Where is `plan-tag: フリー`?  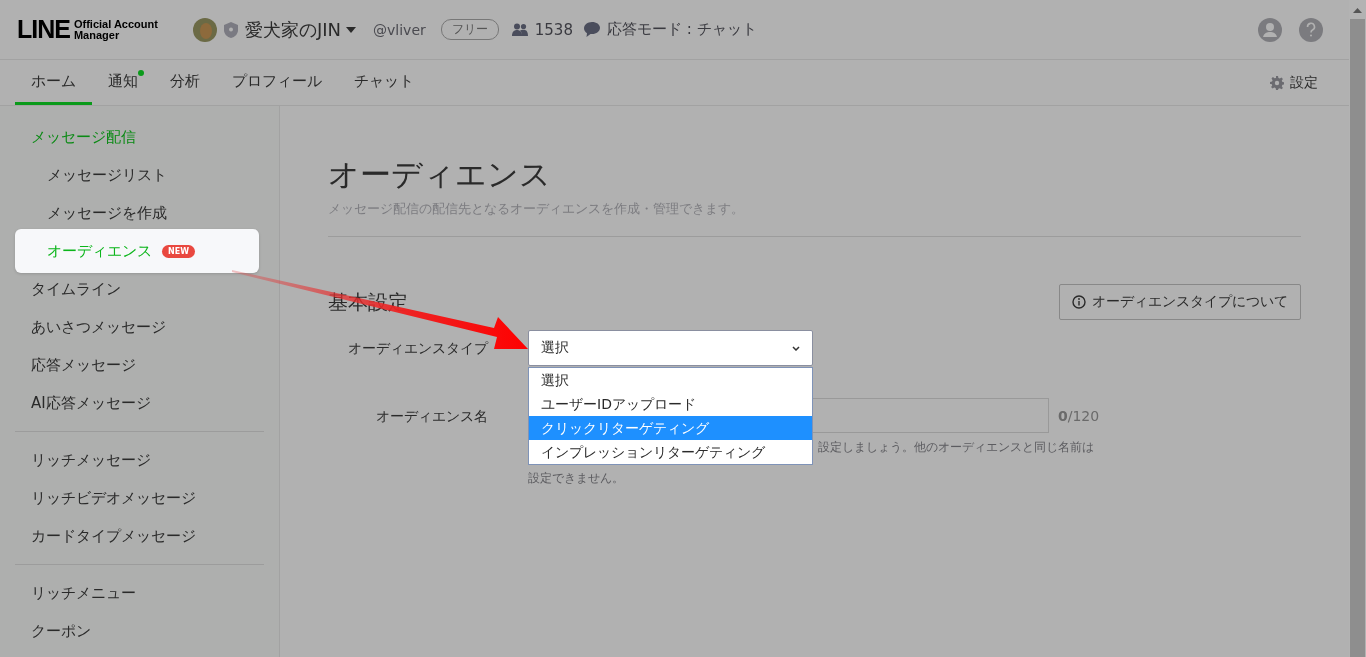 plan-tag: フリー is located at coordinates (469, 29).